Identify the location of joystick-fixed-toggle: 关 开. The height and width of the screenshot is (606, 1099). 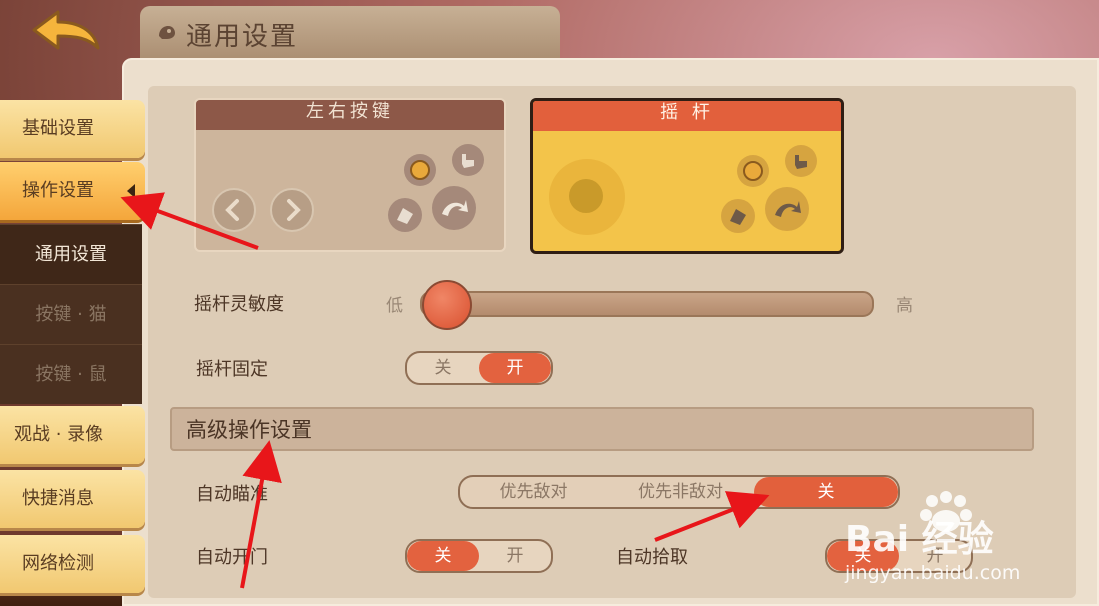
(479, 368).